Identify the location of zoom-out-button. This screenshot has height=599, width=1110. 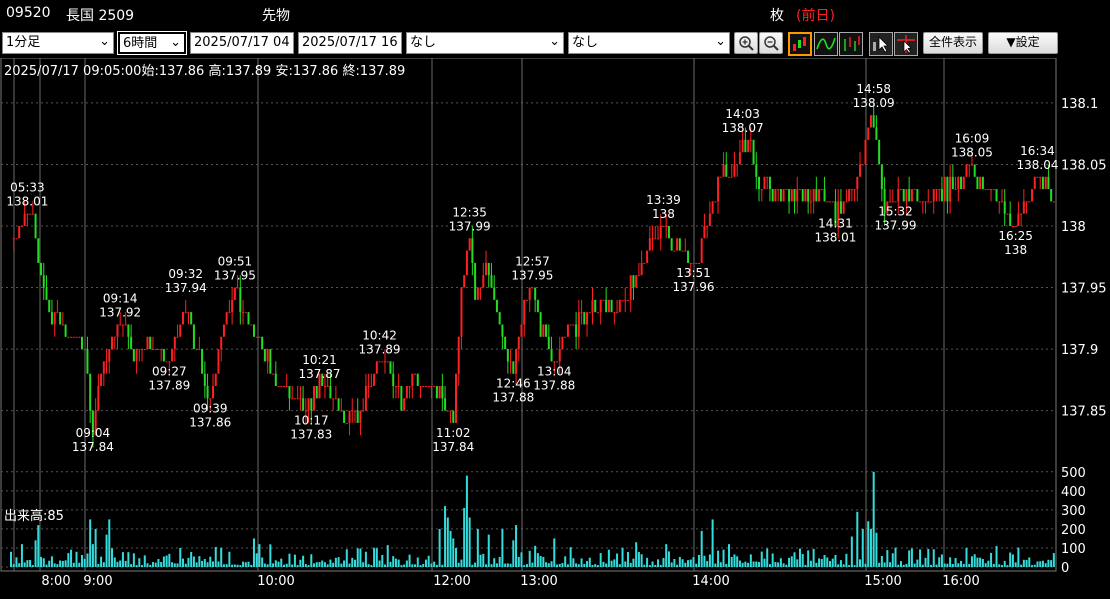
(771, 43).